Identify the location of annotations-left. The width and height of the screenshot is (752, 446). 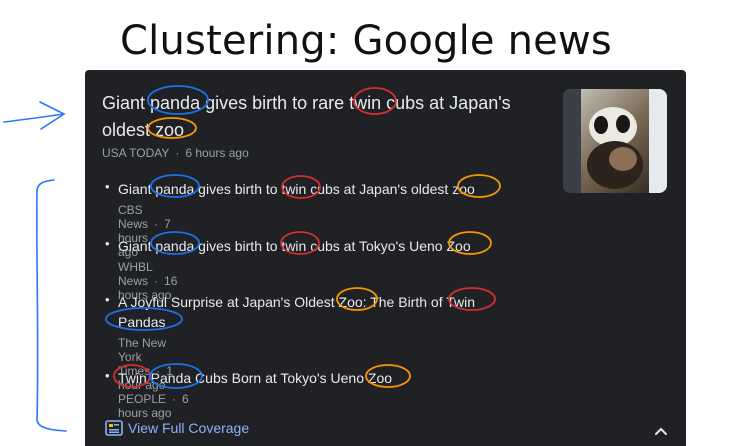
(35, 266).